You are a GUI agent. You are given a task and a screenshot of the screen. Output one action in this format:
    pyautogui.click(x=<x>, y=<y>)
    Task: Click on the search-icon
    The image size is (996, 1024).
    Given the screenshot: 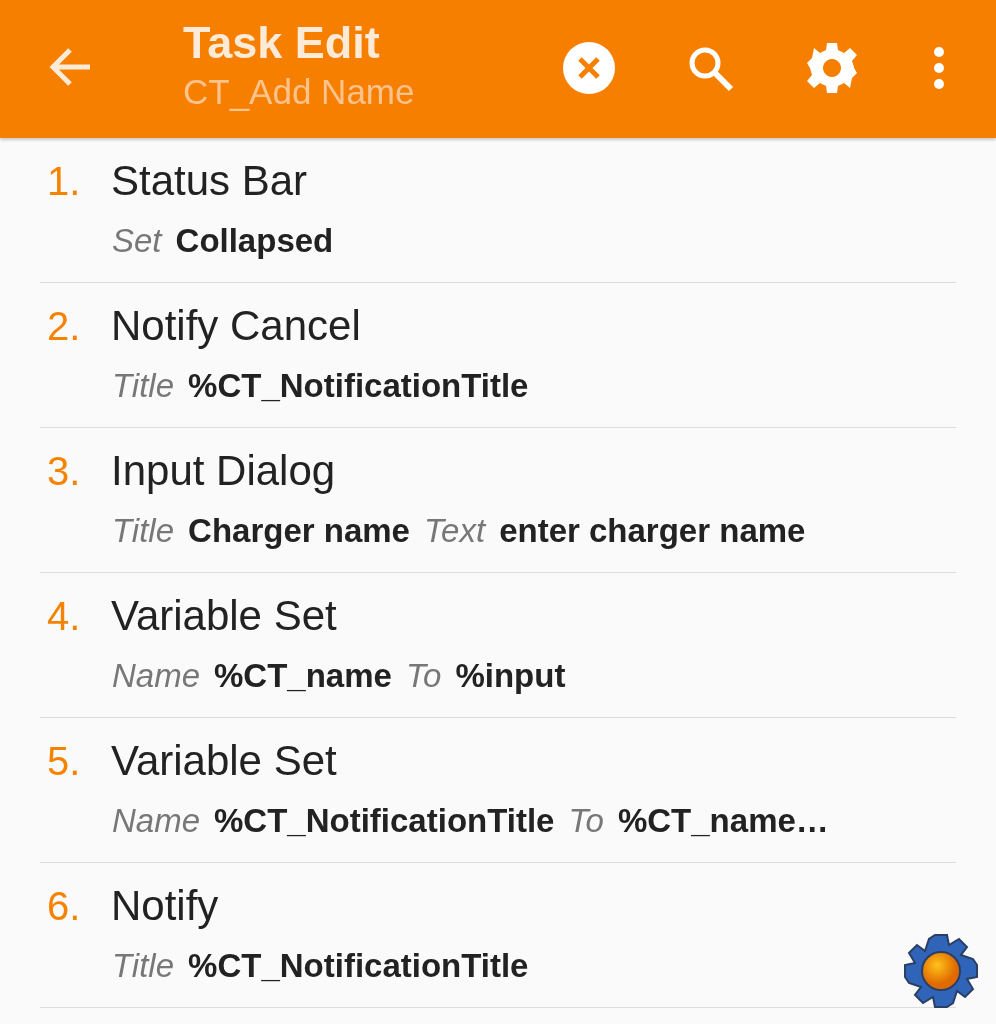 What is the action you would take?
    pyautogui.click(x=711, y=69)
    